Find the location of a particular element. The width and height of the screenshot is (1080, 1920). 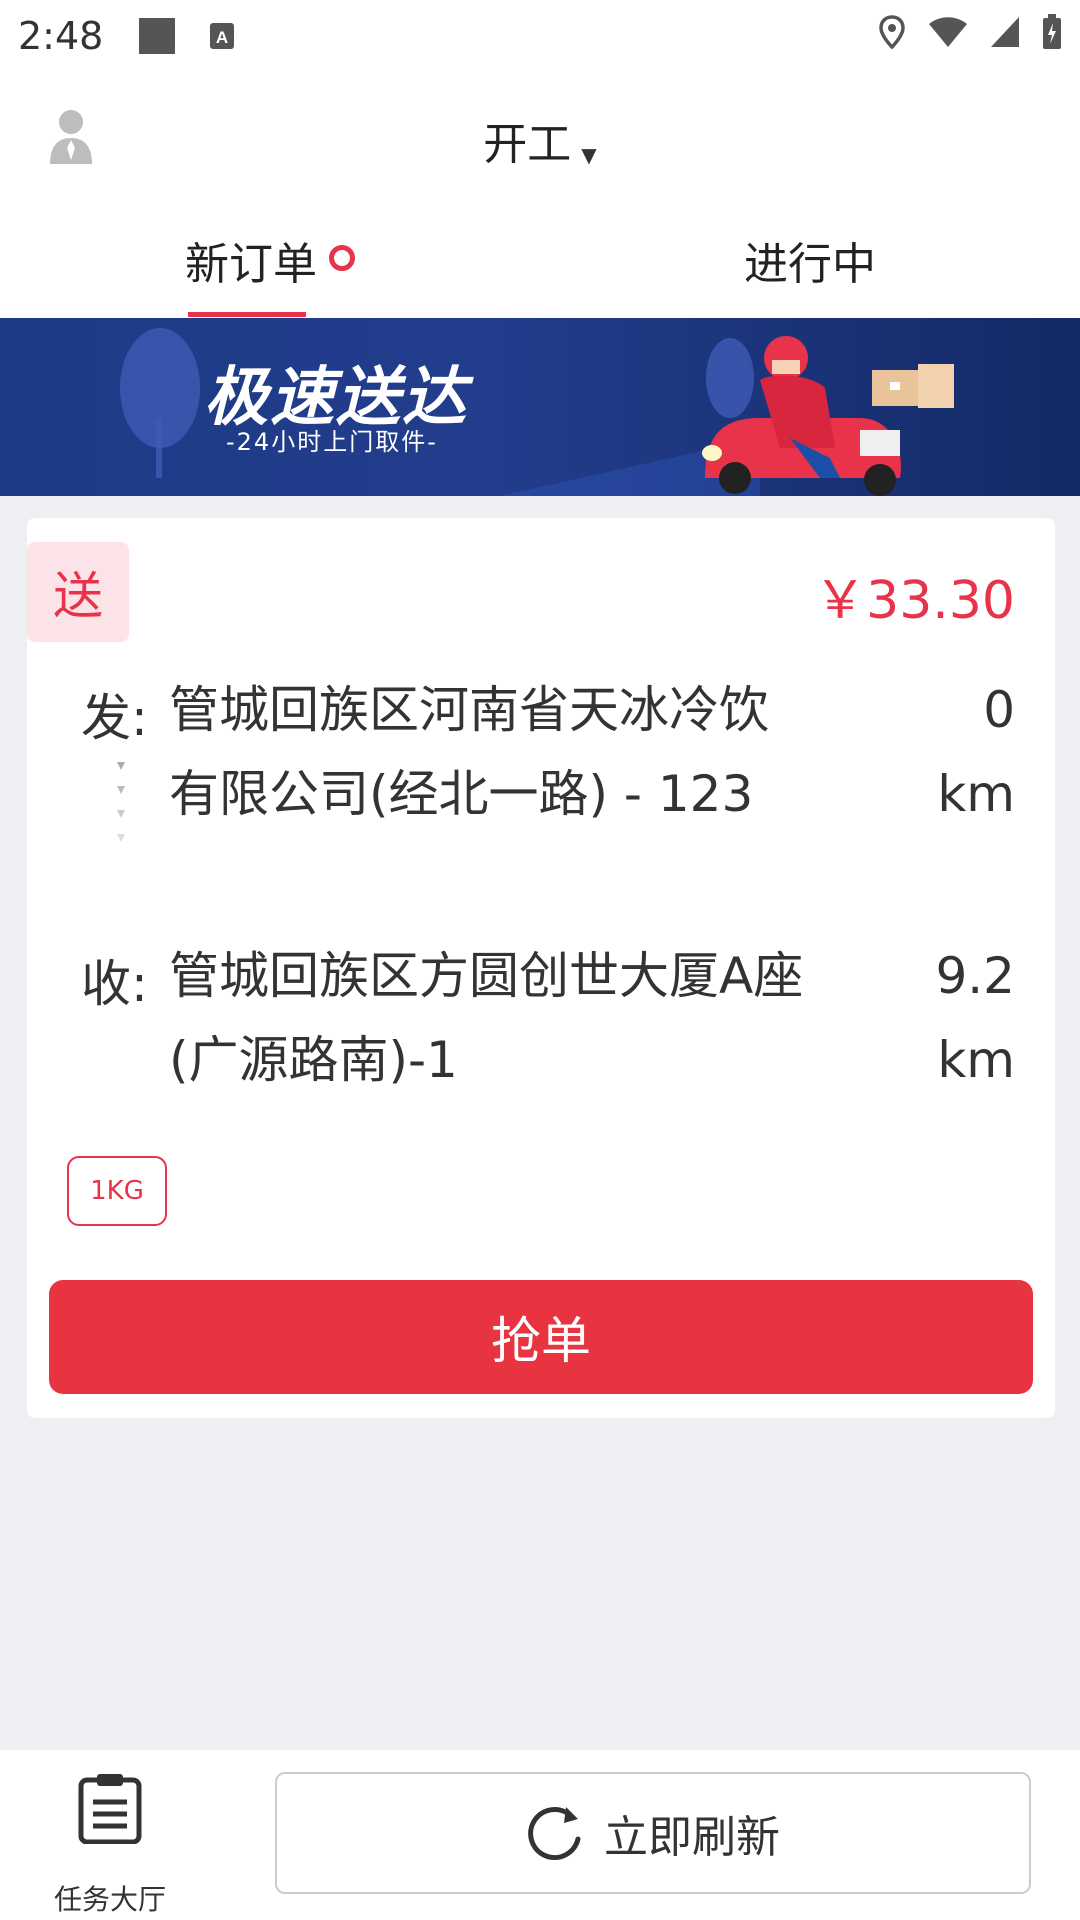

new-dot-icon is located at coordinates (342, 258).